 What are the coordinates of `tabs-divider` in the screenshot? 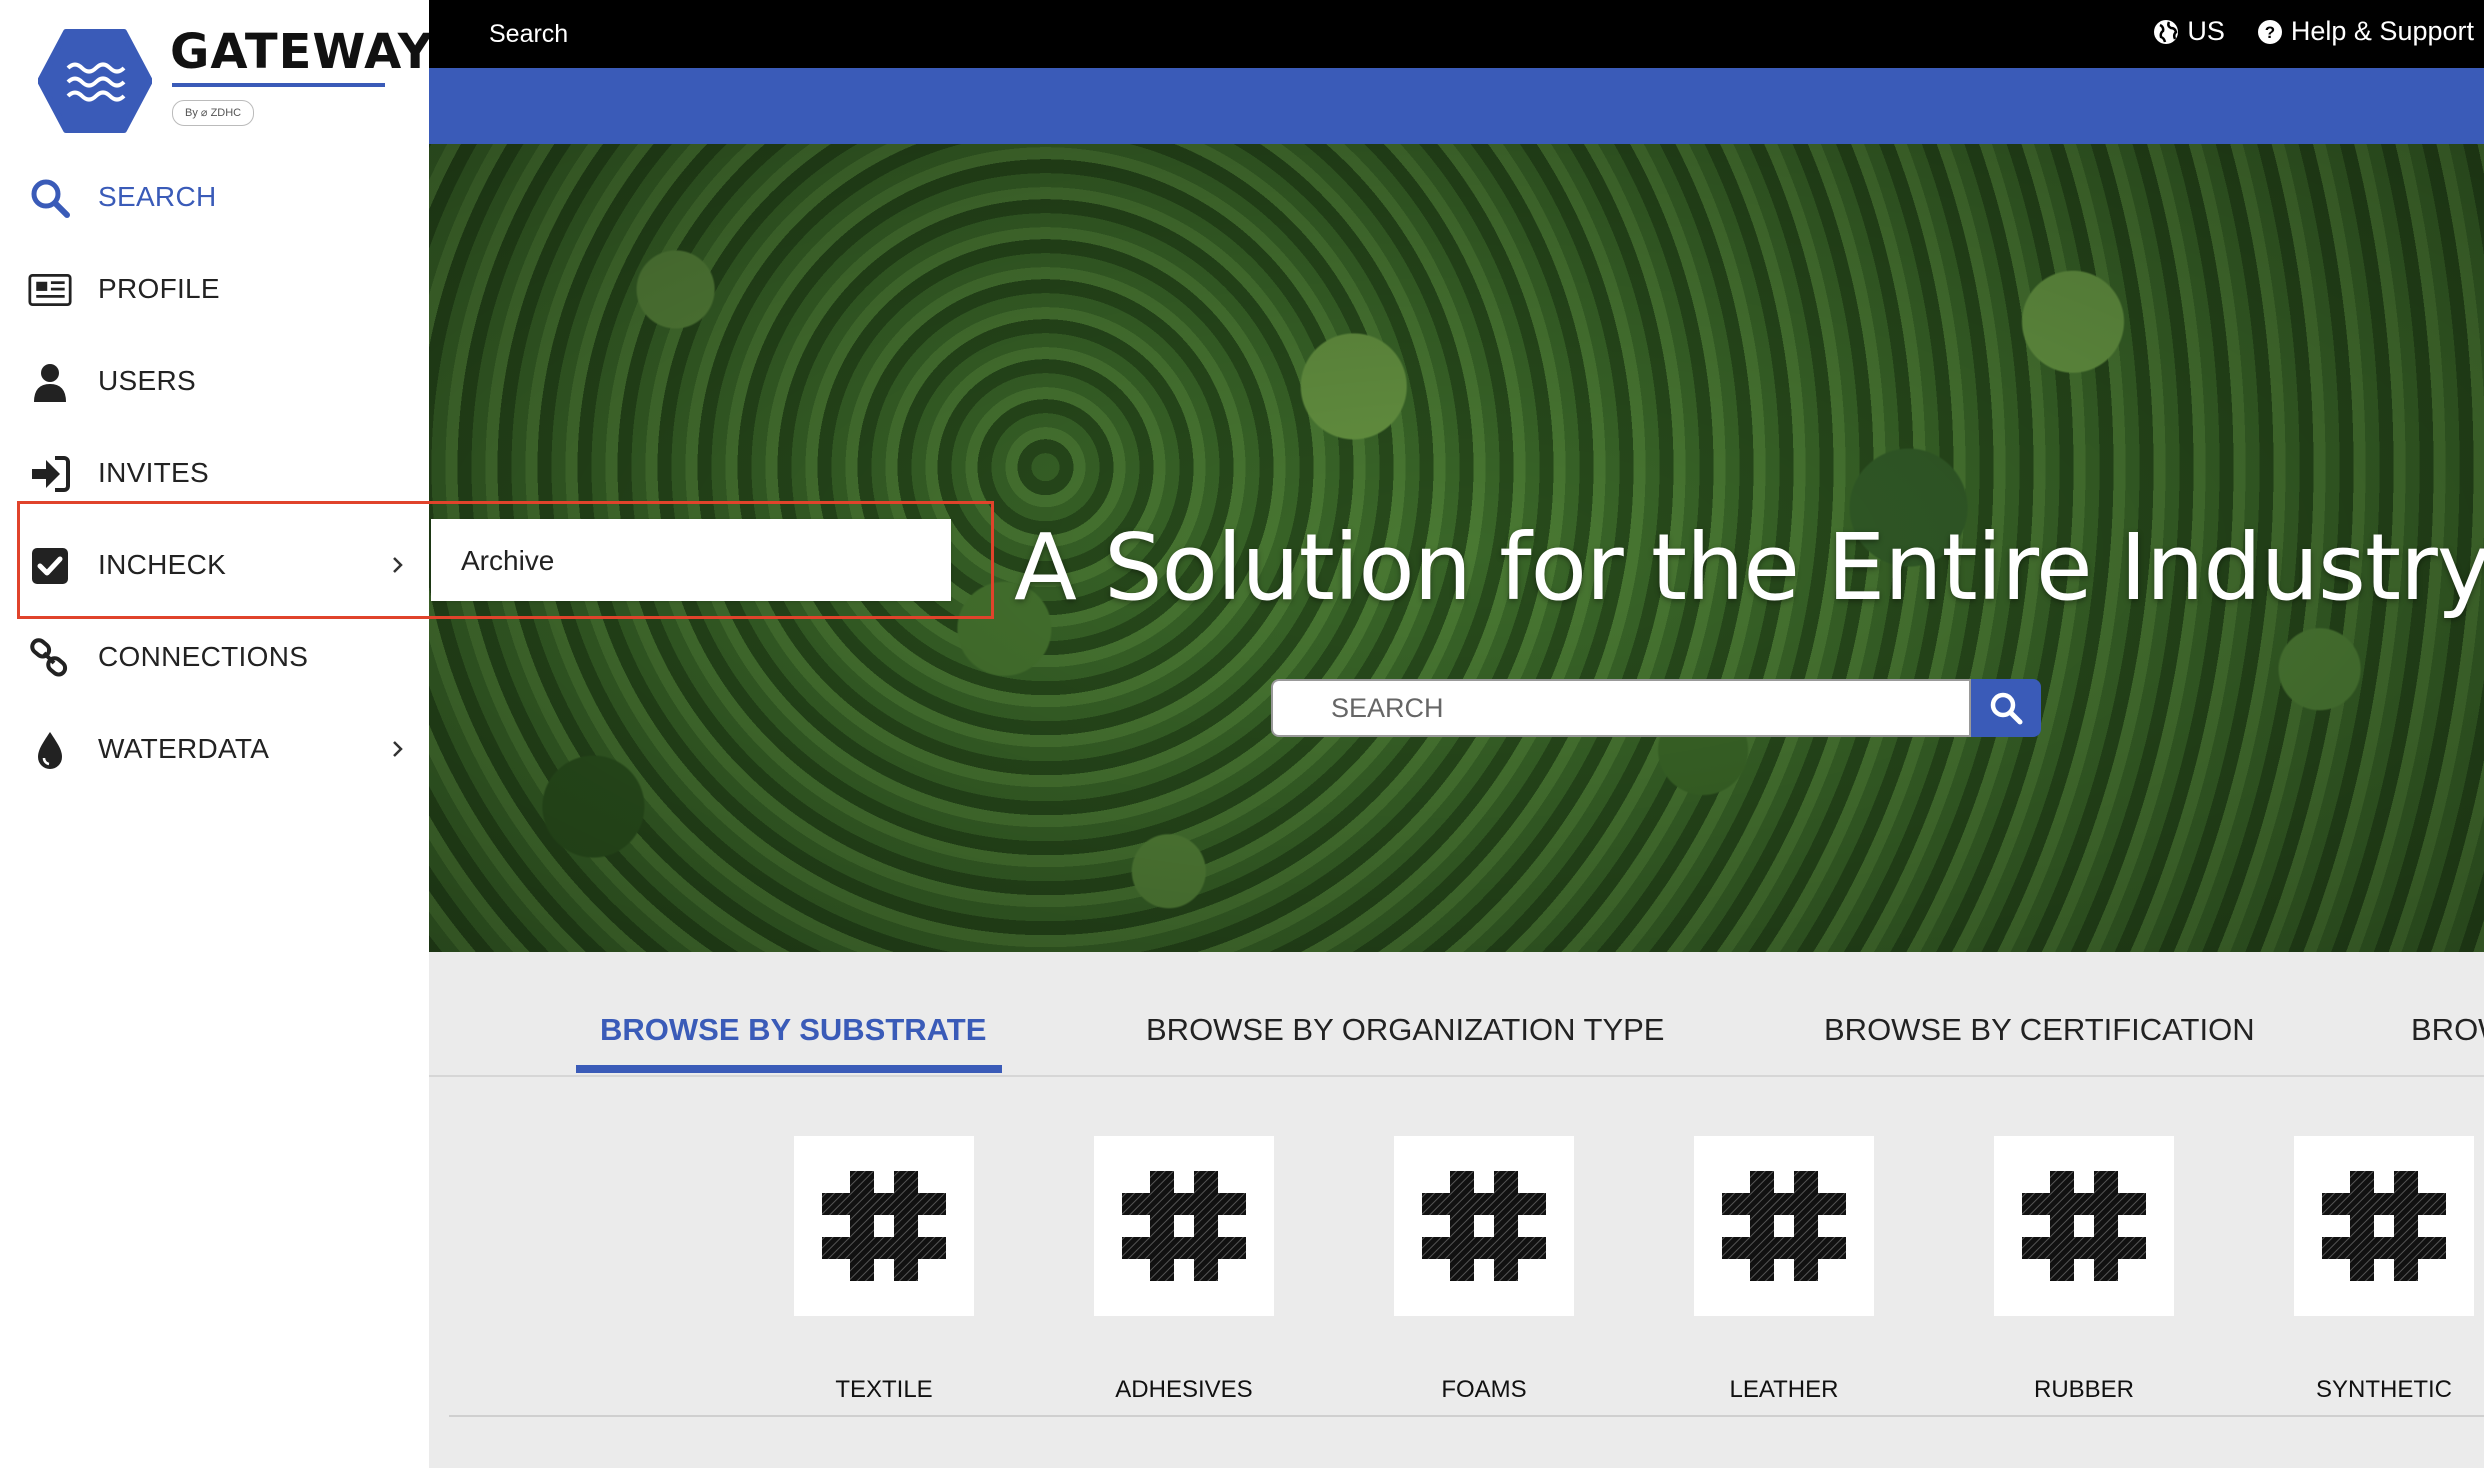 It's located at (1456, 1076).